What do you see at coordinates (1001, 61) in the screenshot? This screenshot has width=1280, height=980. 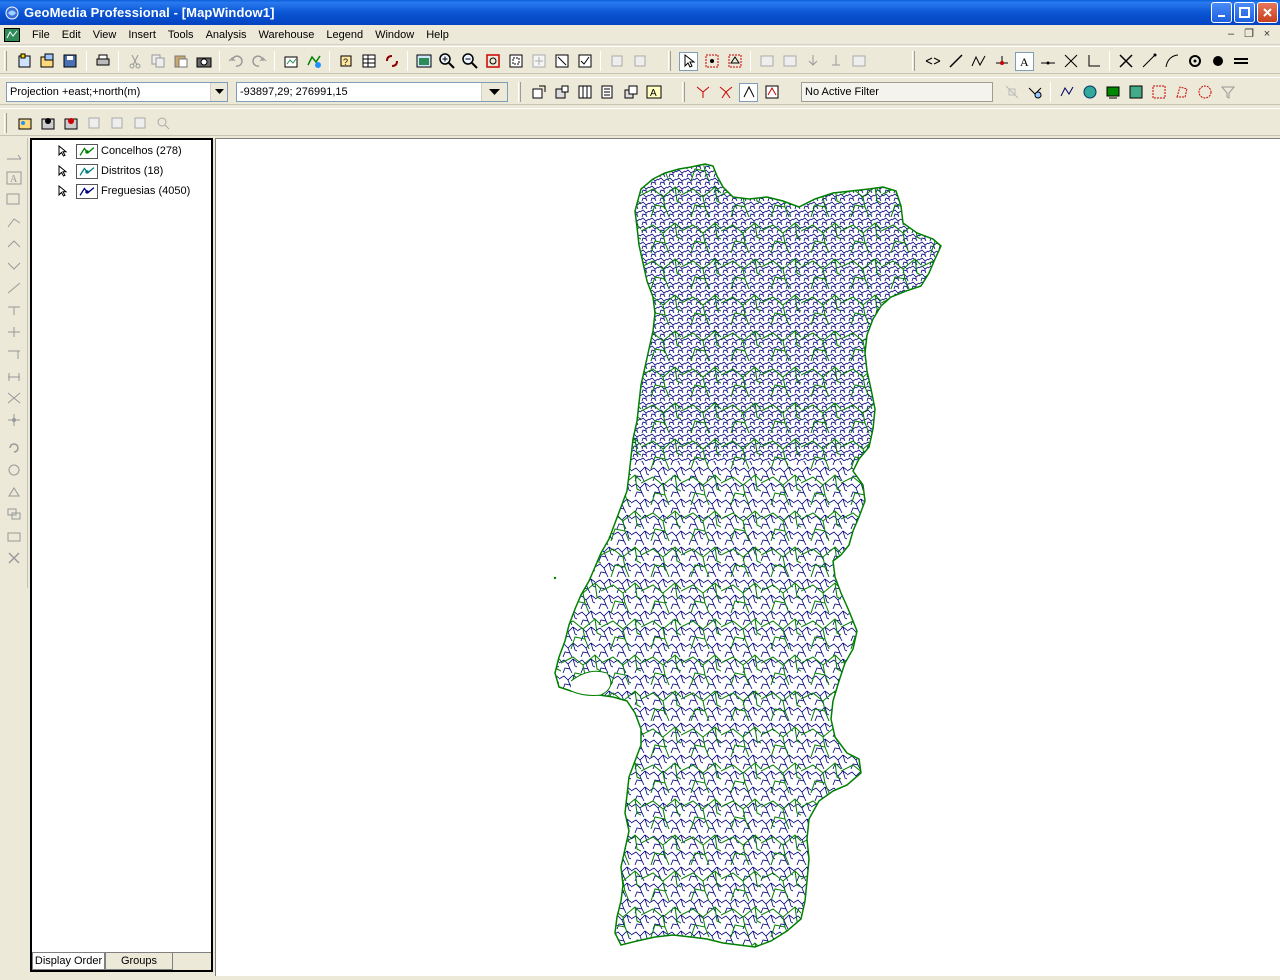 I see `snap-button` at bounding box center [1001, 61].